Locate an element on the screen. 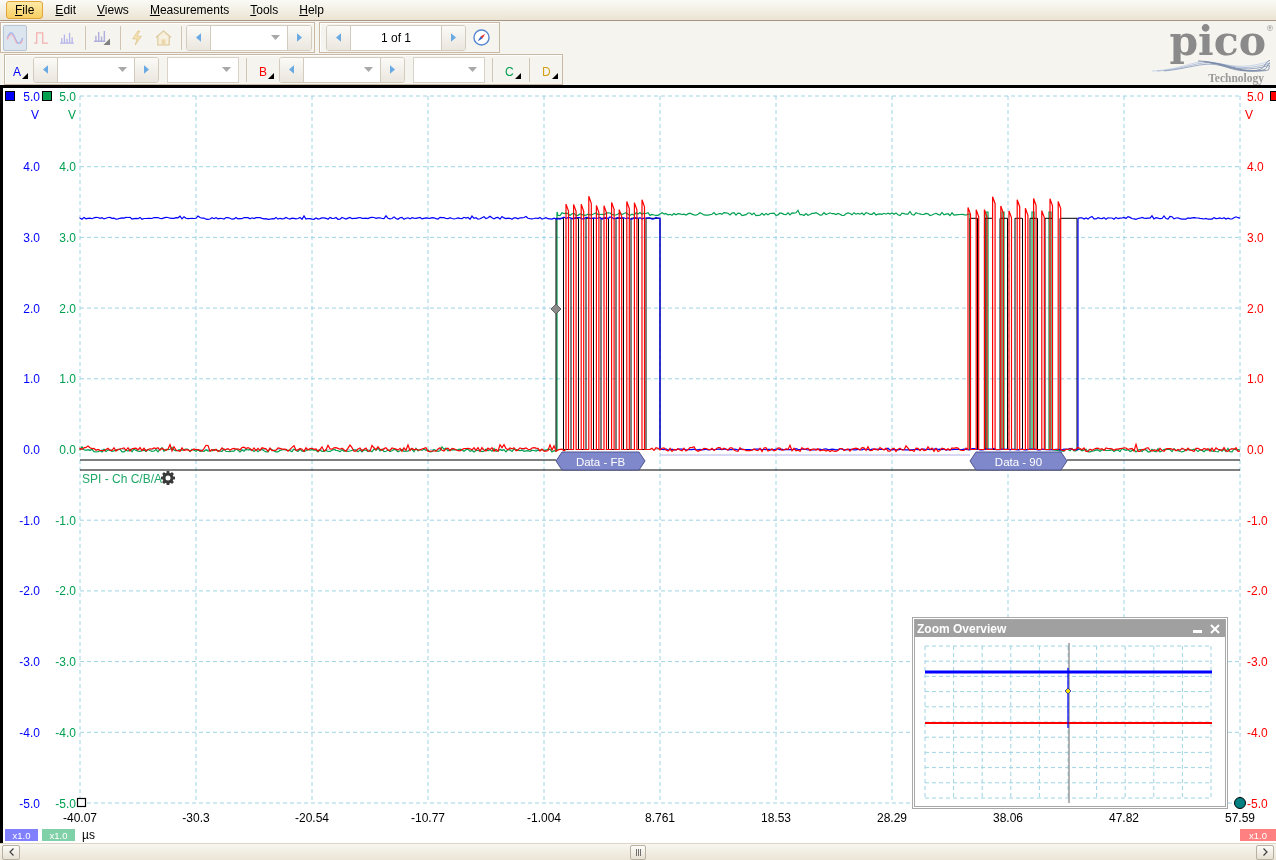 The image size is (1276, 860). menu-item: Tools is located at coordinates (264, 10).